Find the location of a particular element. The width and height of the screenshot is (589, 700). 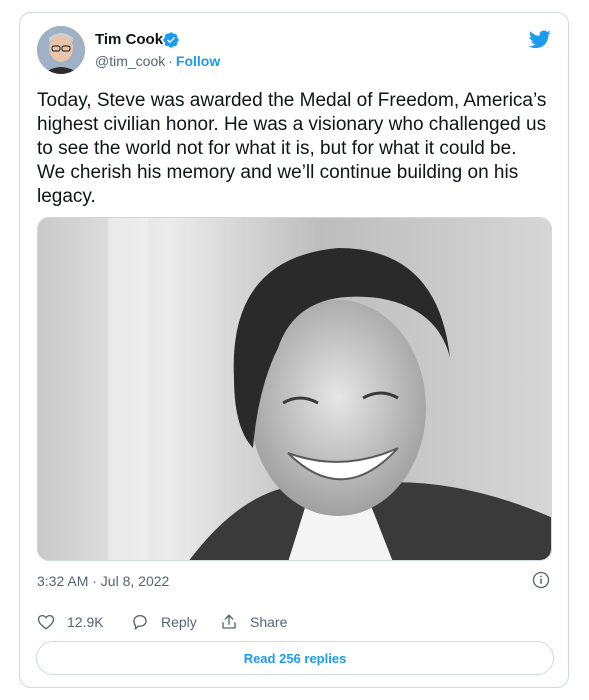

share-button: Share is located at coordinates (253, 622).